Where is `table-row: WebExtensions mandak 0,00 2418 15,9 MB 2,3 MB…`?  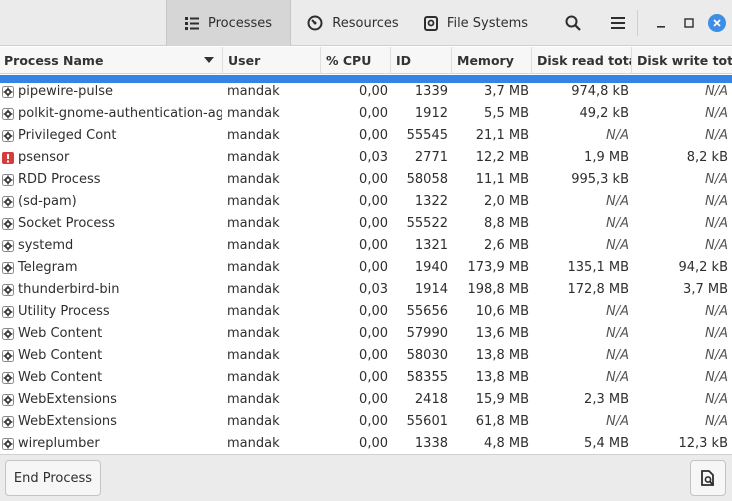
table-row: WebExtensions mandak 0,00 2418 15,9 MB 2,3 MB… is located at coordinates (366, 400).